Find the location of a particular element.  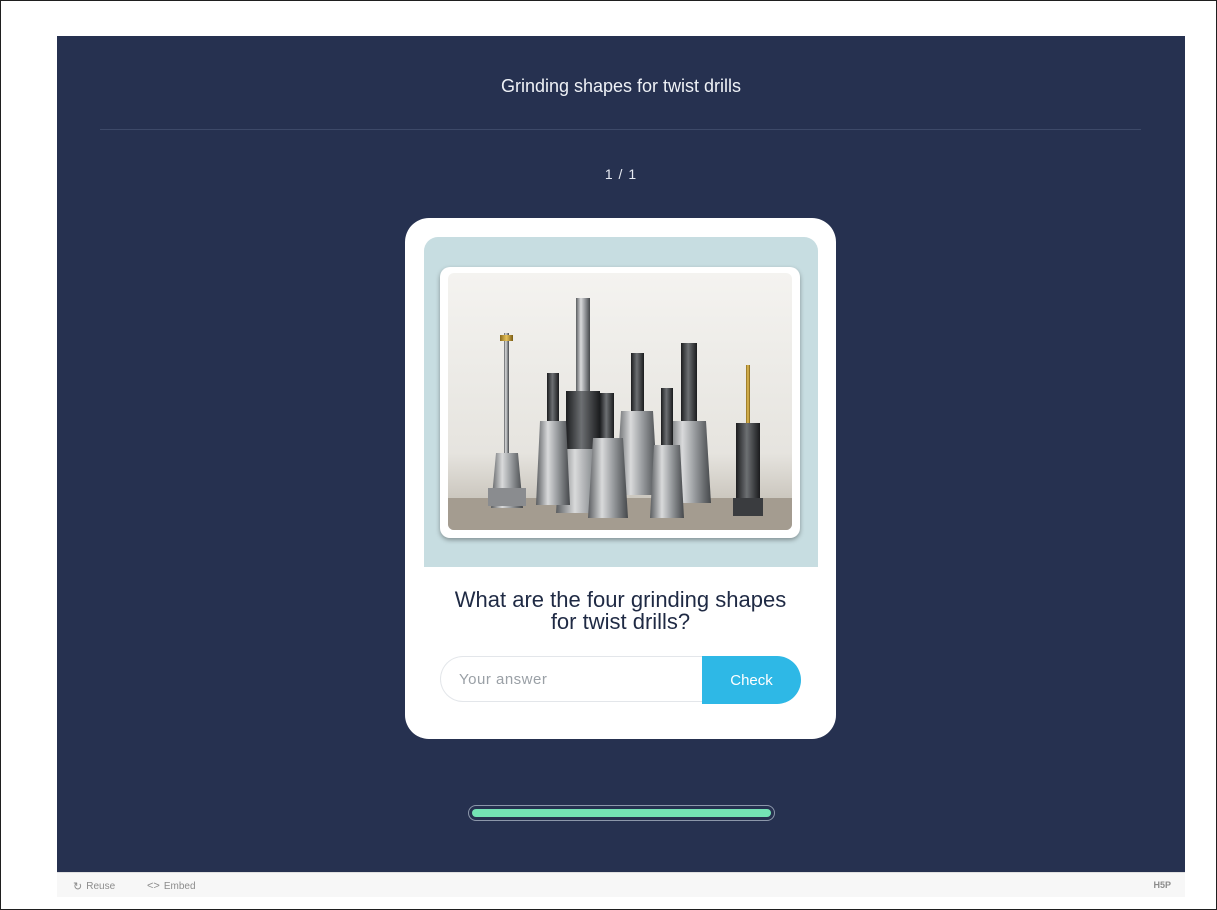

answer-row: Check is located at coordinates (620, 680).